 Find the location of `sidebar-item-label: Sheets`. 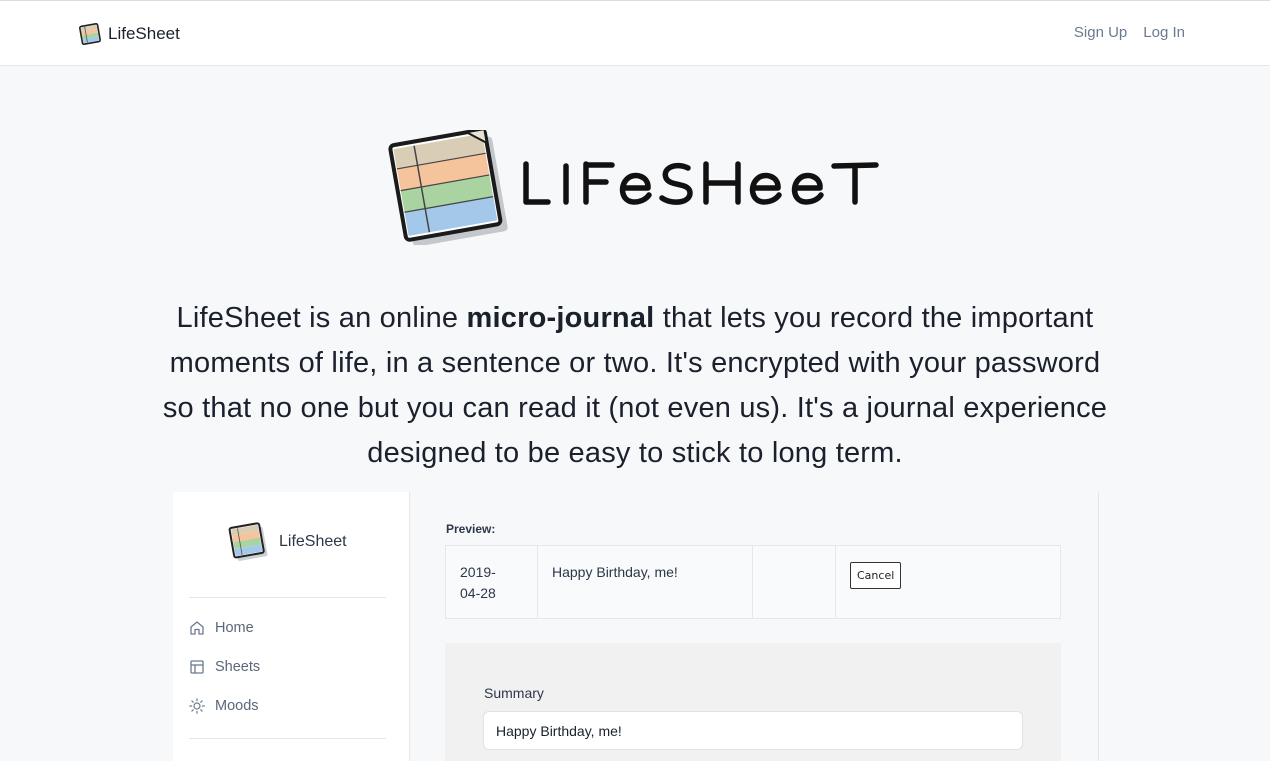

sidebar-item-label: Sheets is located at coordinates (238, 667).